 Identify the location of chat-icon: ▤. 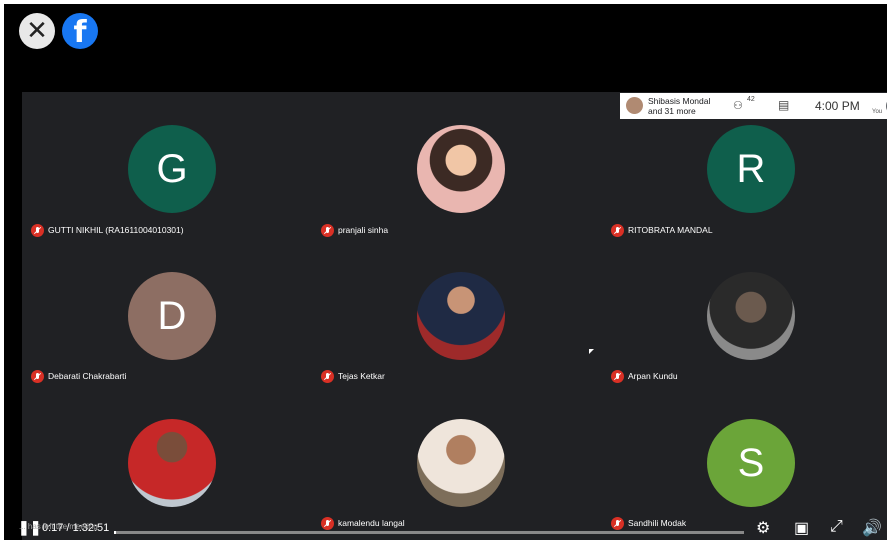
(783, 105).